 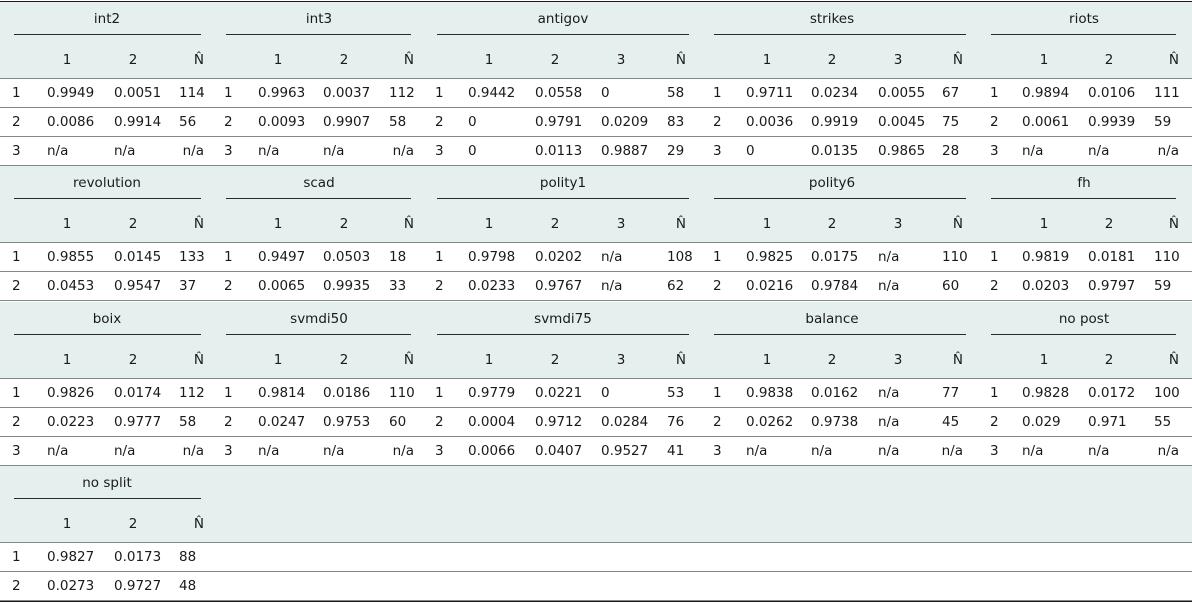 I want to click on cell-n: 112, so click(x=192, y=393).